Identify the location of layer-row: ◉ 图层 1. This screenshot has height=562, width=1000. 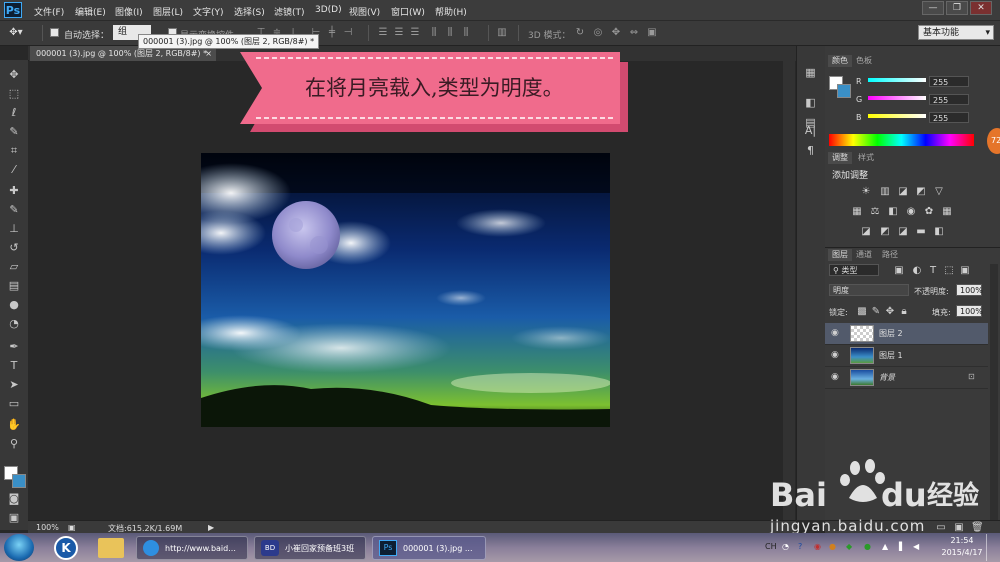
(906, 356).